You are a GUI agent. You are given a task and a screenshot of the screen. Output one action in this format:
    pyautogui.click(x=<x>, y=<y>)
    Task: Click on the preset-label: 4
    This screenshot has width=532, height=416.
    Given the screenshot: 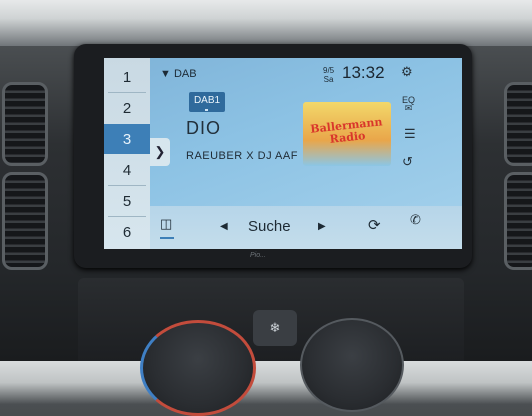 What is the action you would take?
    pyautogui.click(x=127, y=170)
    